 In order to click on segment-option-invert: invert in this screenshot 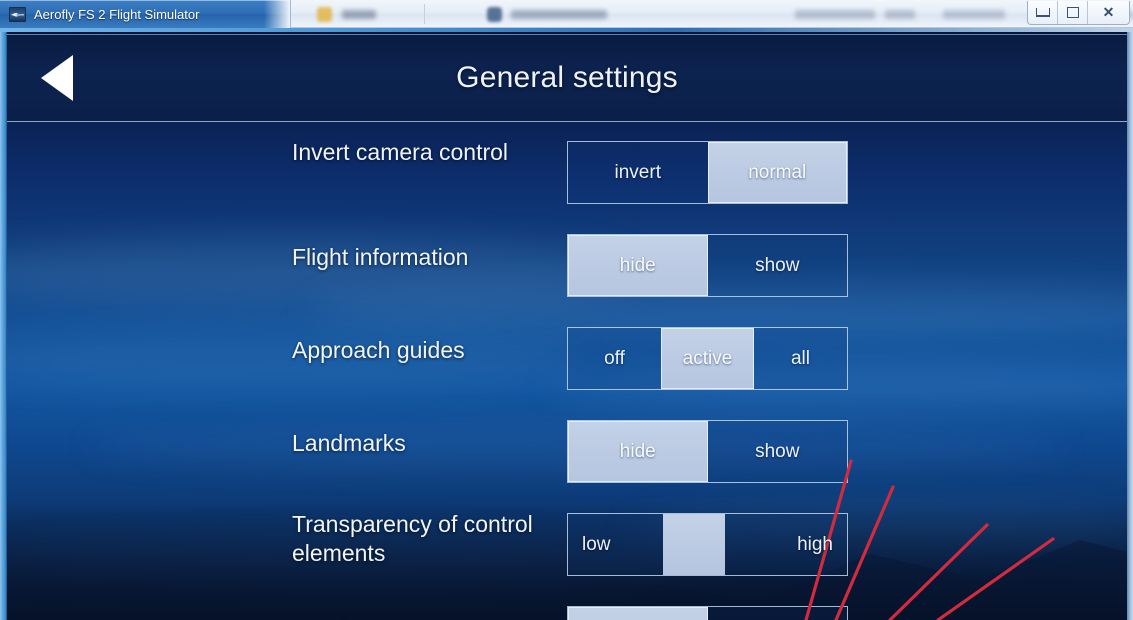, I will do `click(638, 172)`.